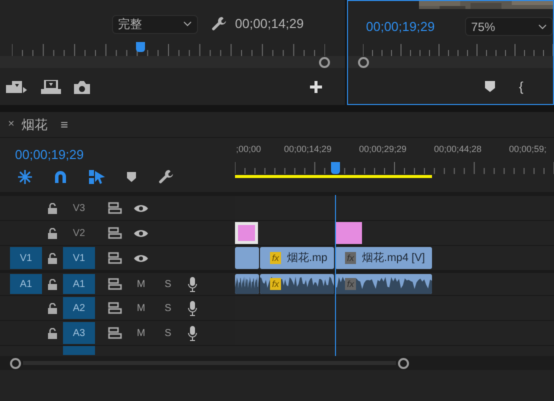 Image resolution: width=554 pixels, height=401 pixels. What do you see at coordinates (521, 86) in the screenshot?
I see `mark-in-button: {` at bounding box center [521, 86].